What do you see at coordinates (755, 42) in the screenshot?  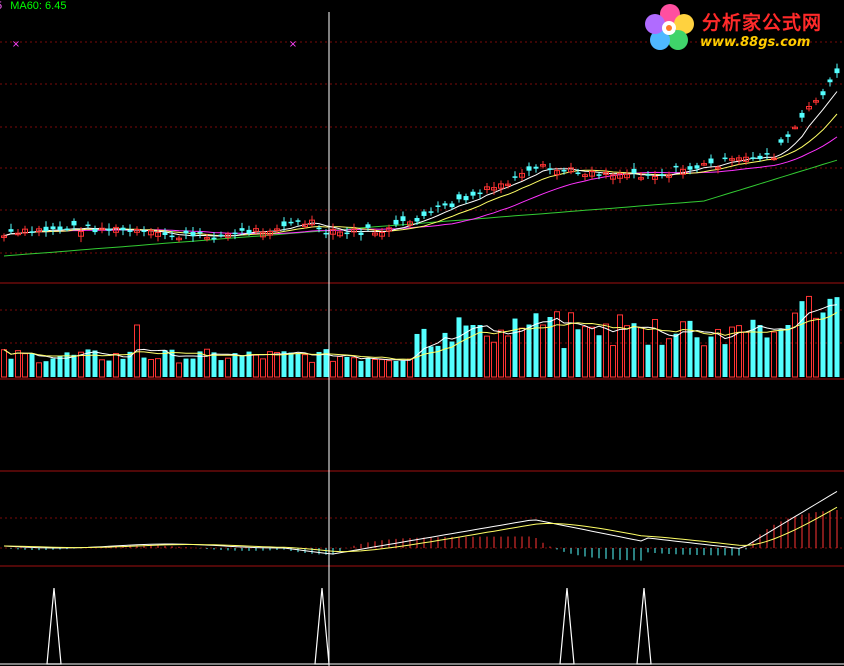 I see `watermark-url: www.88gs.com` at bounding box center [755, 42].